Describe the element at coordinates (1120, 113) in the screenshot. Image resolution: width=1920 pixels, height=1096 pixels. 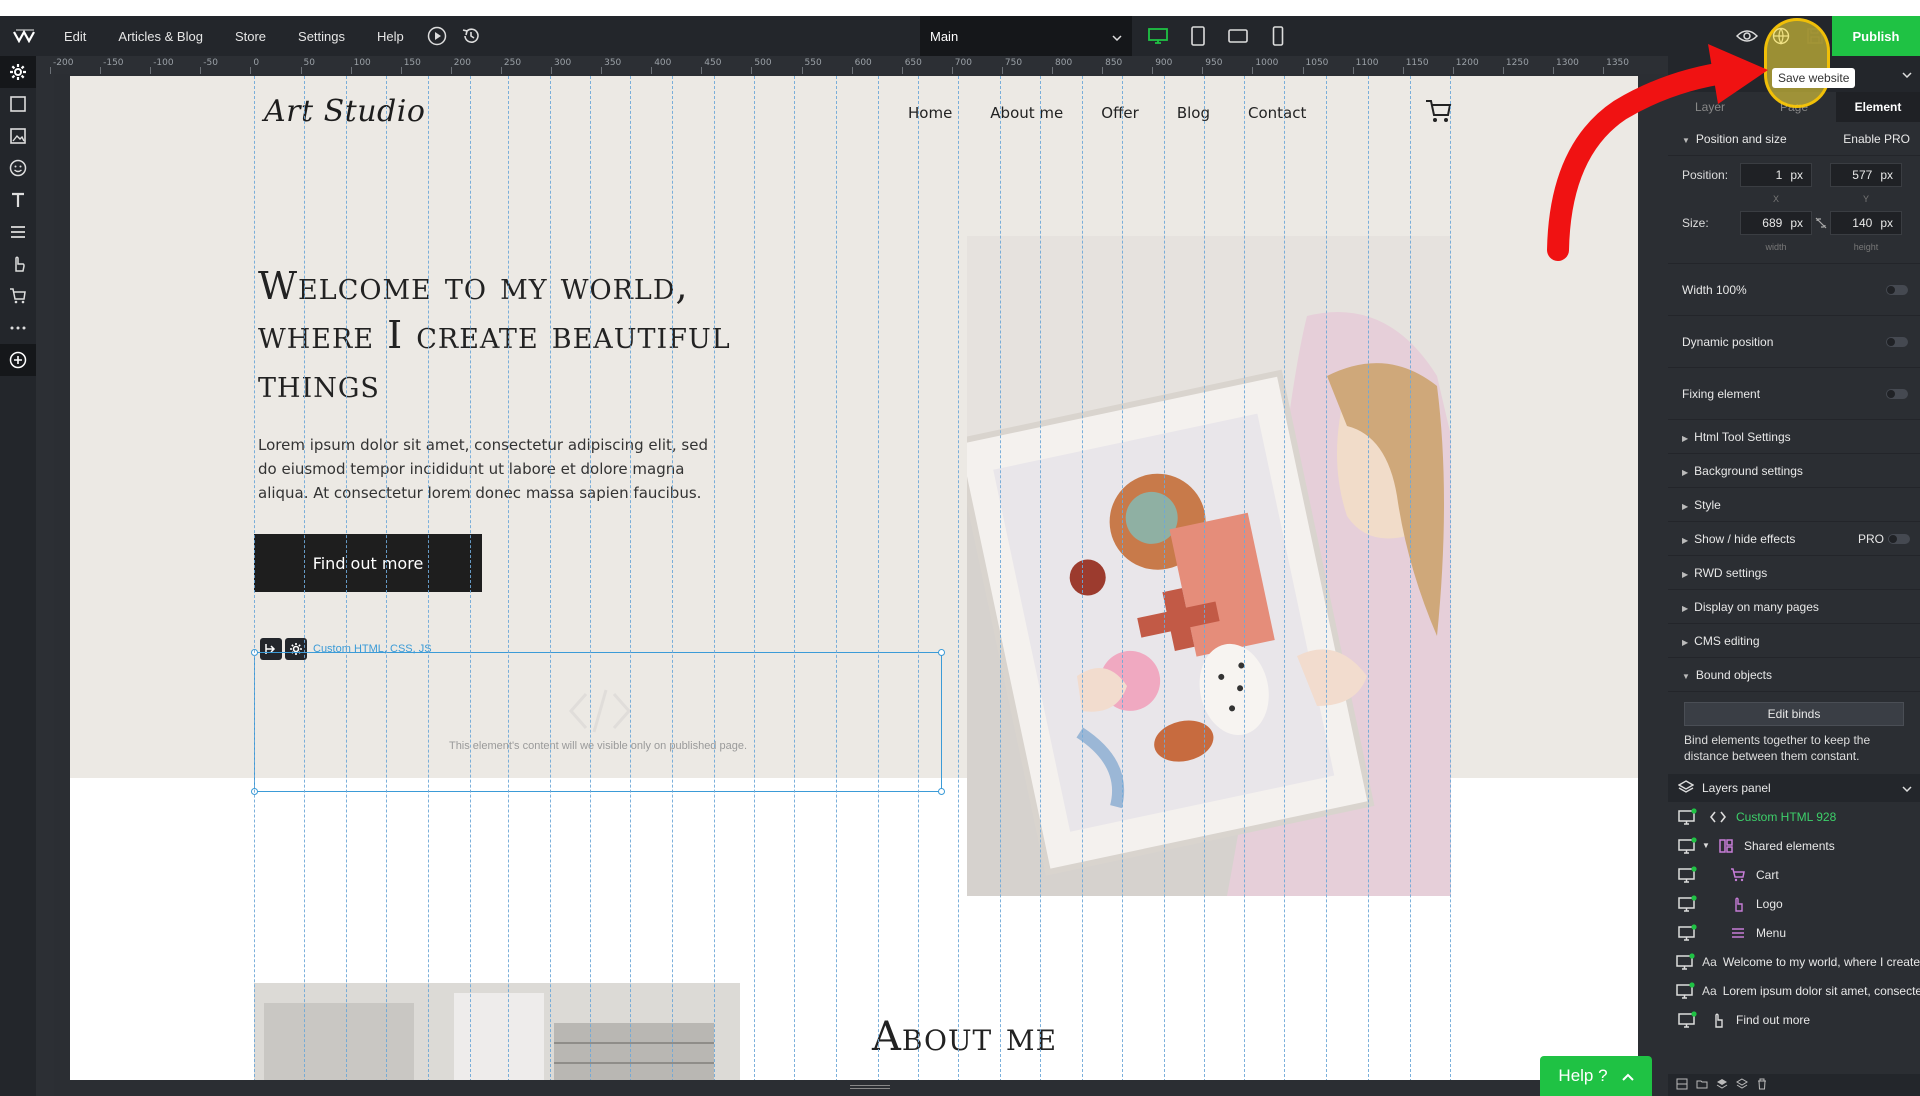
I see `nav-offer: Offer` at that location.